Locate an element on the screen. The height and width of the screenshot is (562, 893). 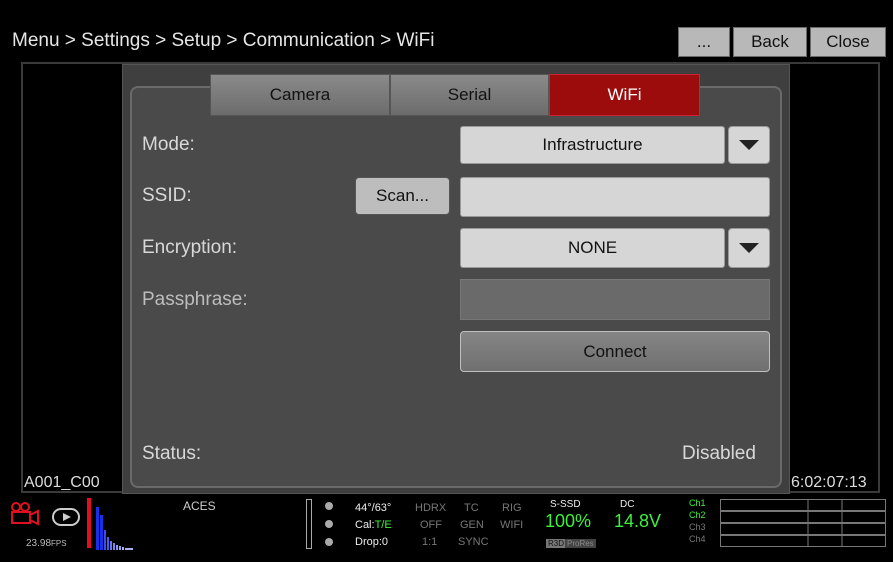
channel-3: Ch3 is located at coordinates (697, 527).